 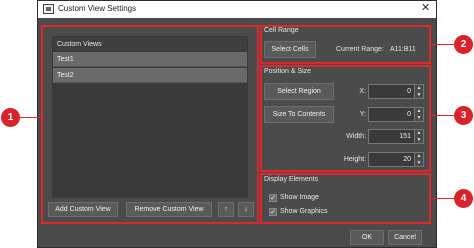 I want to click on size-to-contents-button: Size To Contents, so click(x=299, y=114).